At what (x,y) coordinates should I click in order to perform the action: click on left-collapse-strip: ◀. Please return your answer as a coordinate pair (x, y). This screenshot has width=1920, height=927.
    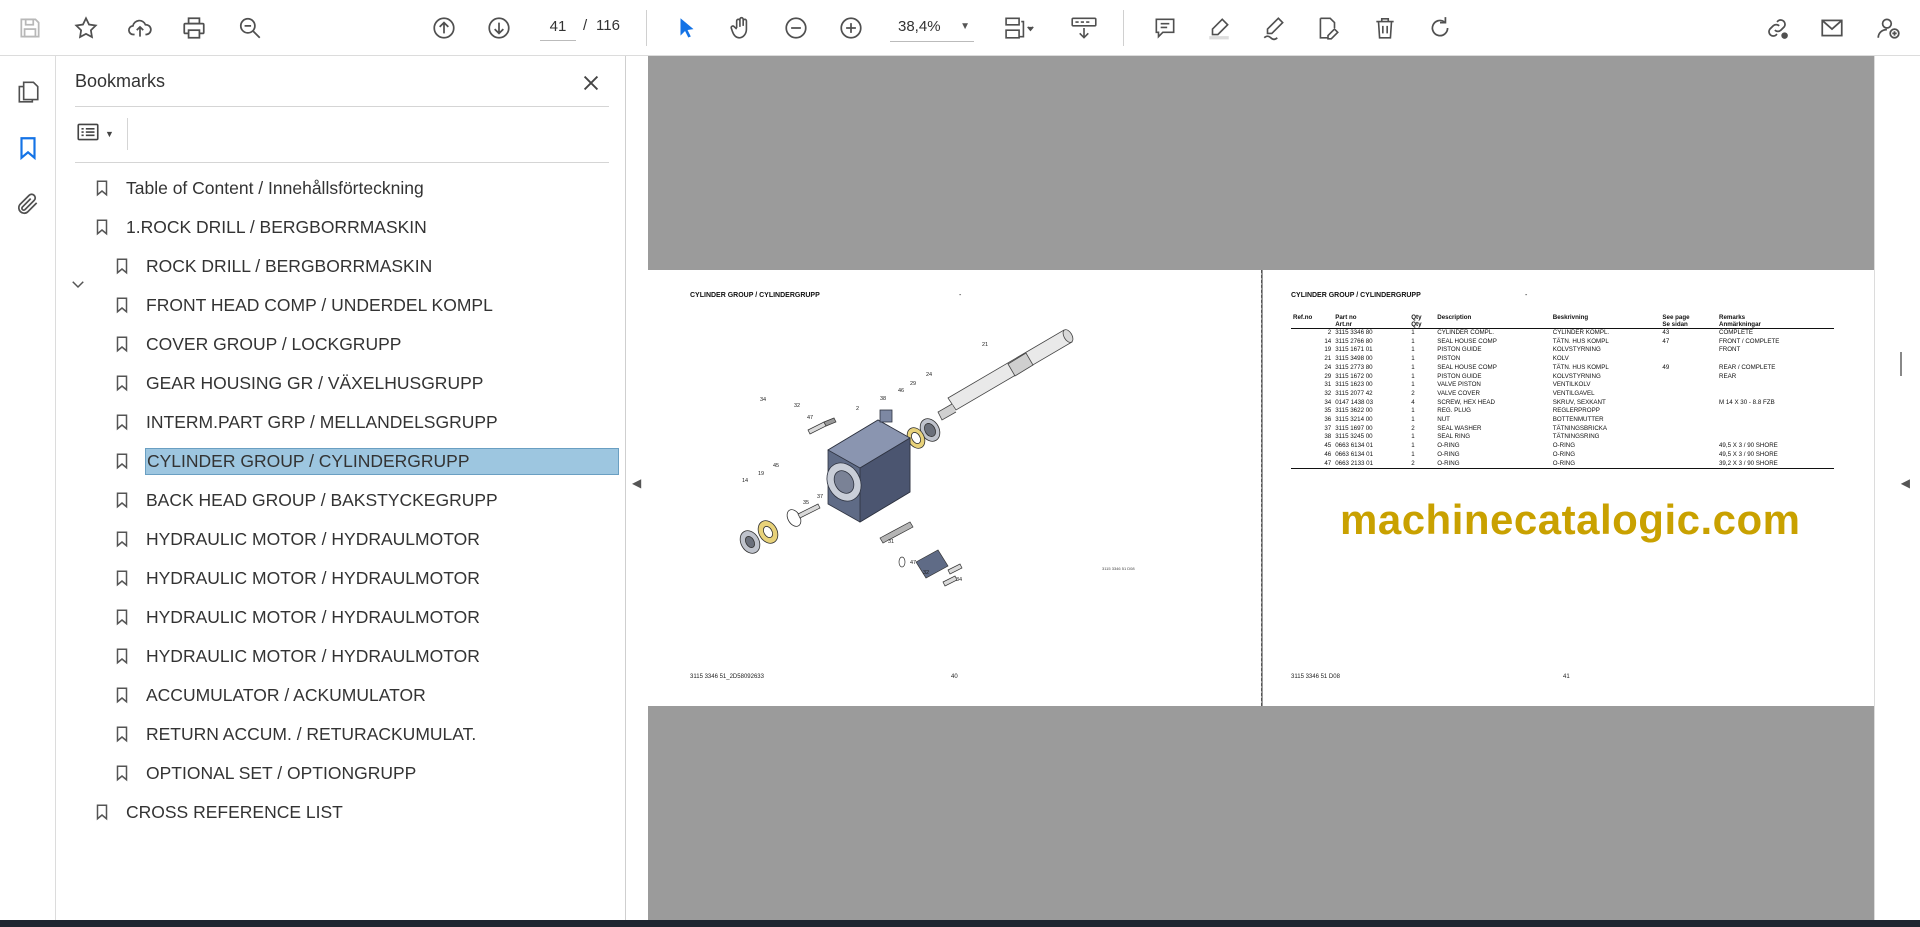
    Looking at the image, I should click on (637, 488).